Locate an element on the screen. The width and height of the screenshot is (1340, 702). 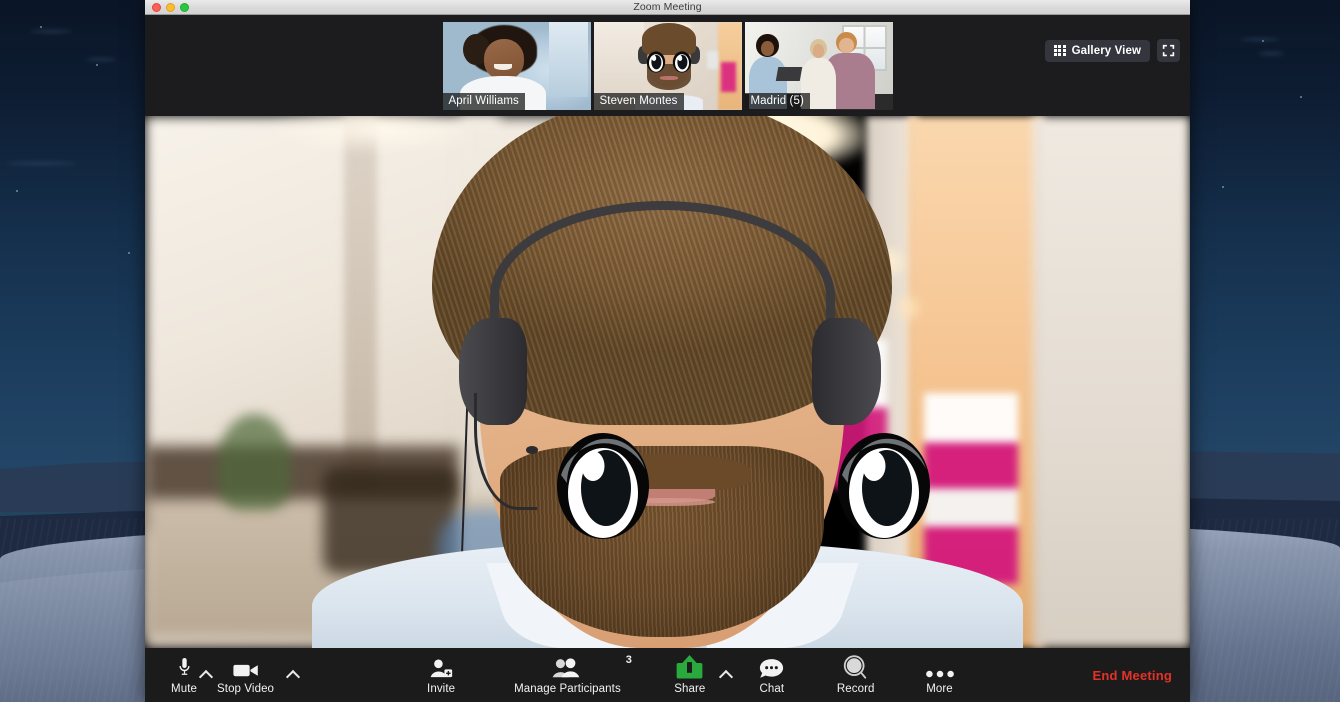
chat-label: Chat is located at coordinates (772, 689).